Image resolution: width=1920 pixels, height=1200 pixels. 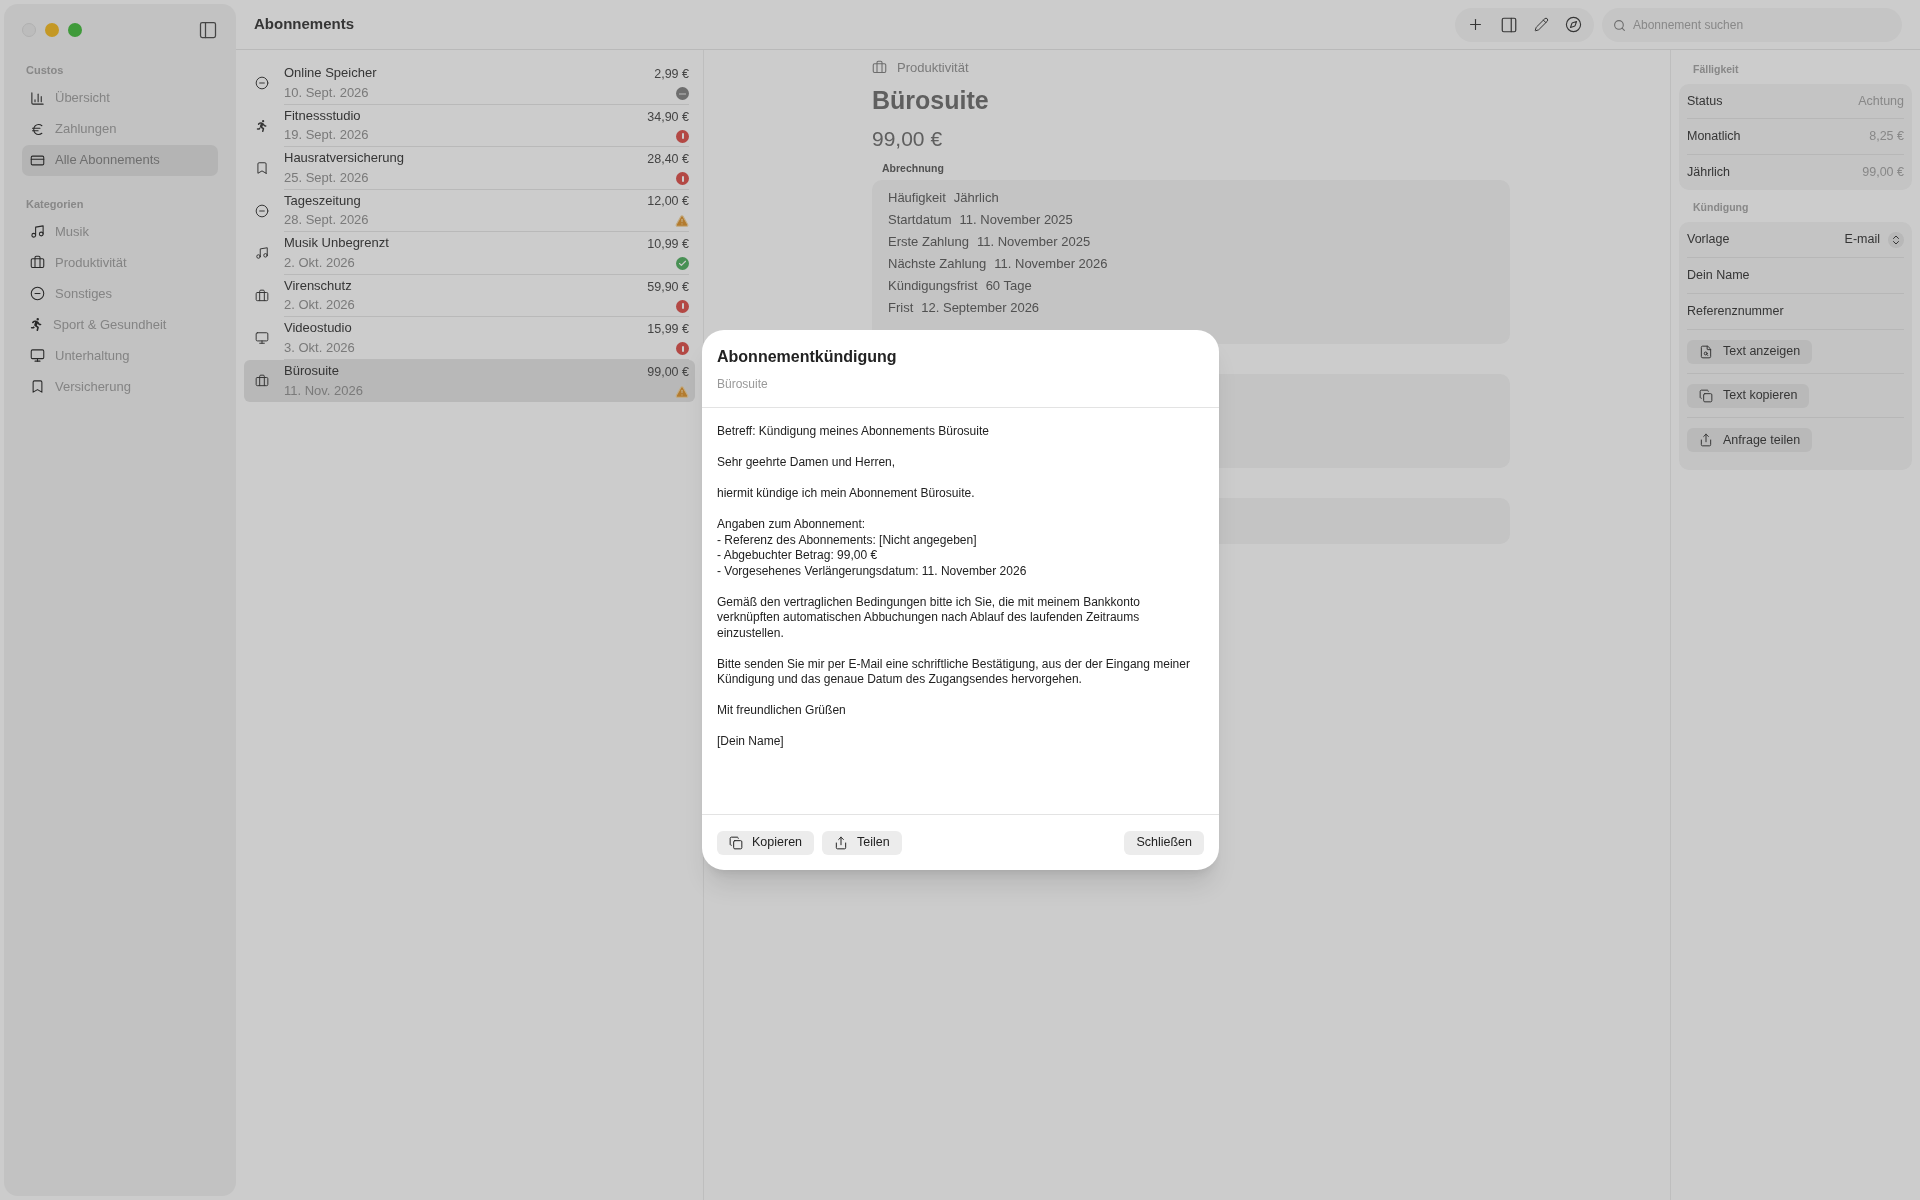 What do you see at coordinates (323, 115) in the screenshot?
I see `subscription-name: Fitnessstudio` at bounding box center [323, 115].